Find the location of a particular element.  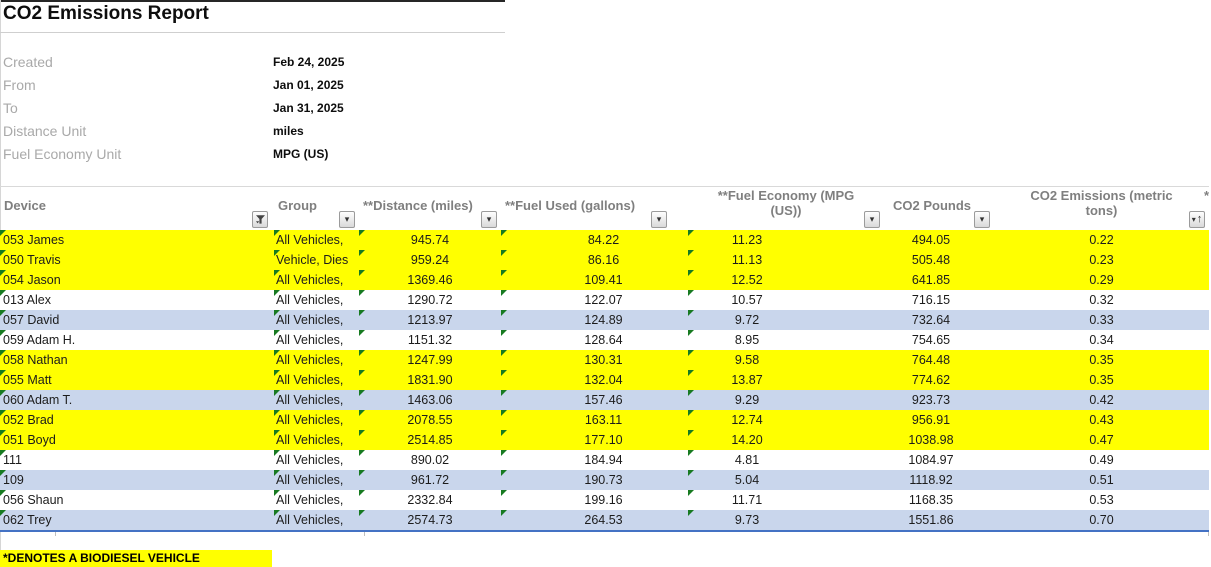

fuel-used-cell: 128.64 is located at coordinates (594, 340).